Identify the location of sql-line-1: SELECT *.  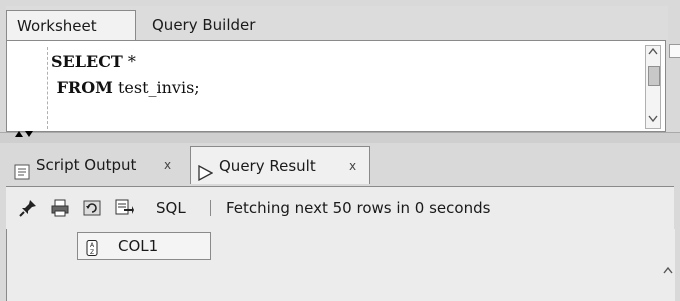
(125, 62).